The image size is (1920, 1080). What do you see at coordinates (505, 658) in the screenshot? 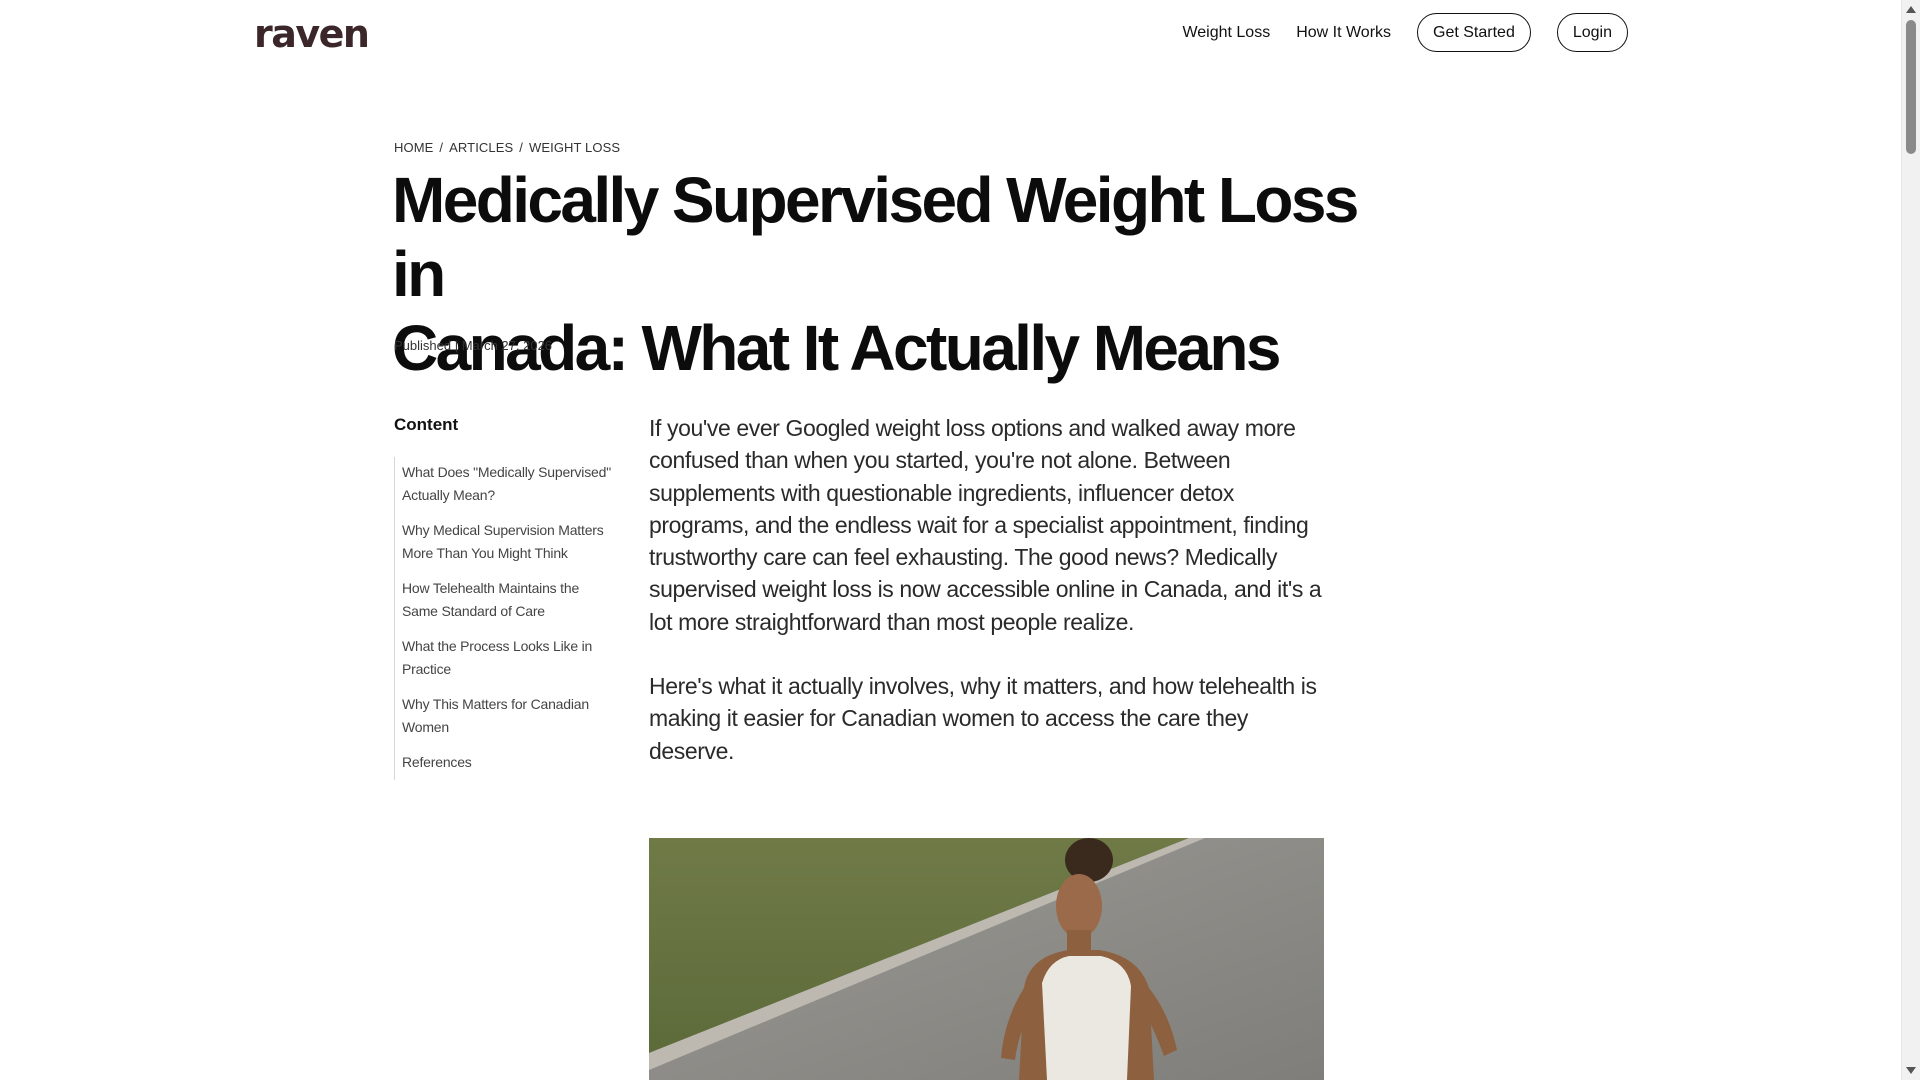
I see `toc-item-process: What the Process Looks Like in Practice` at bounding box center [505, 658].